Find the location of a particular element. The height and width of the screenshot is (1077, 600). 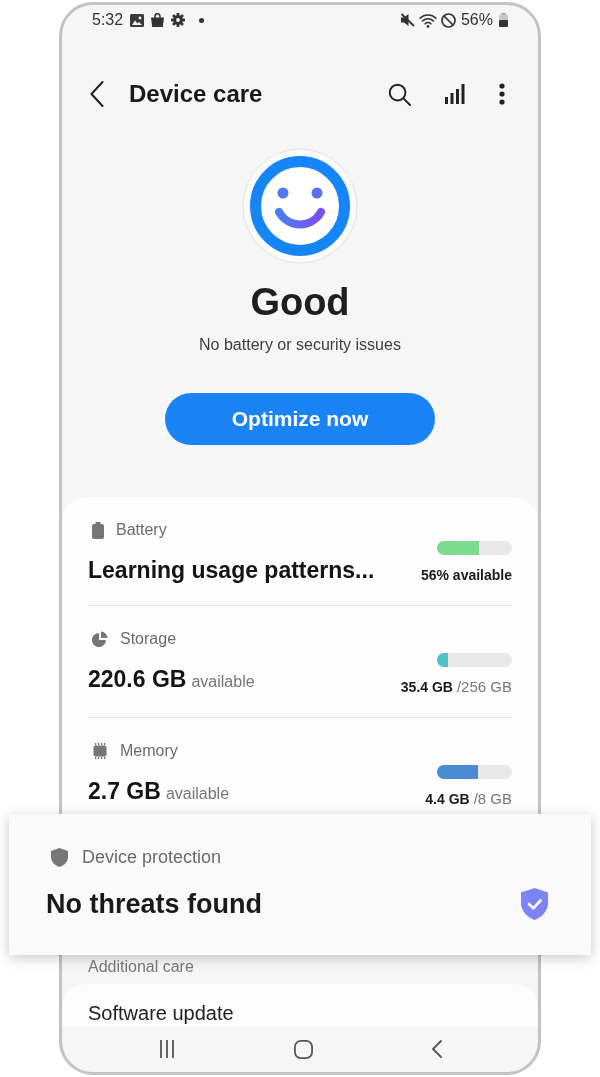

shield-icon is located at coordinates (59, 857).